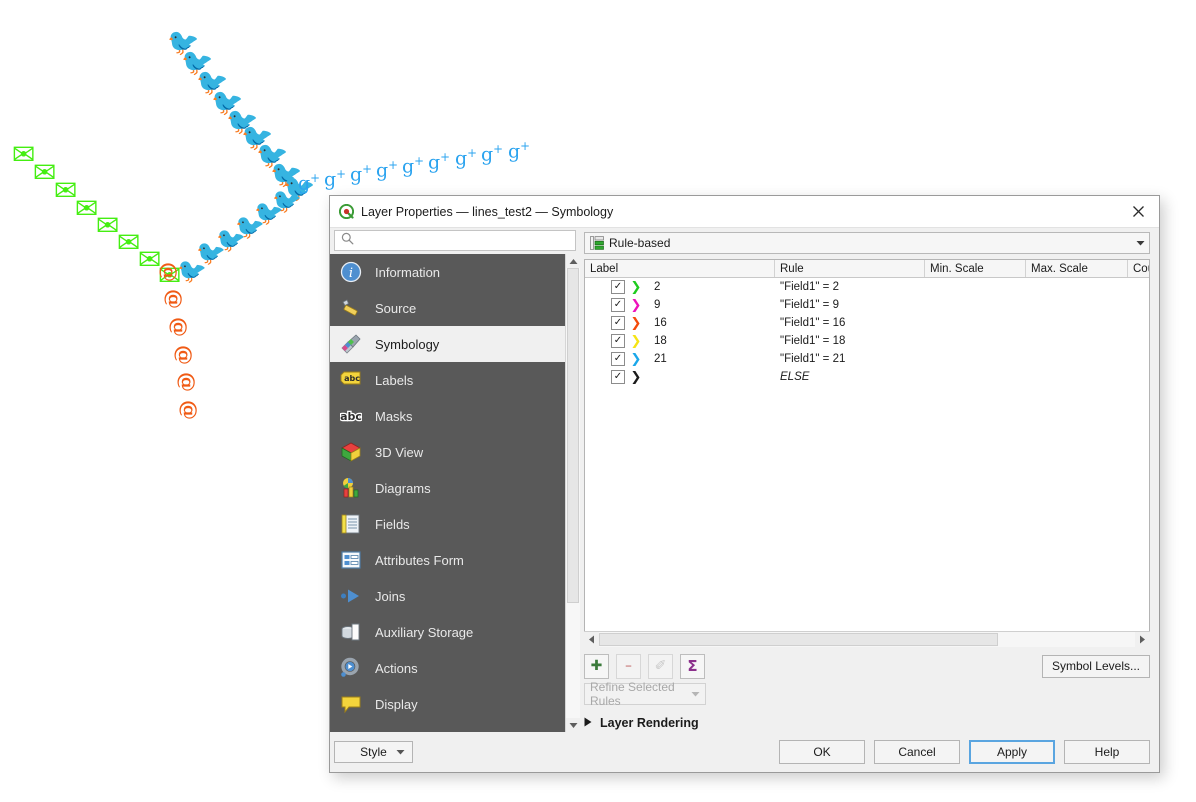 The width and height of the screenshot is (1196, 802). What do you see at coordinates (680, 323) in the screenshot?
I see `rule-label-cell: ✓ ❯ 16` at bounding box center [680, 323].